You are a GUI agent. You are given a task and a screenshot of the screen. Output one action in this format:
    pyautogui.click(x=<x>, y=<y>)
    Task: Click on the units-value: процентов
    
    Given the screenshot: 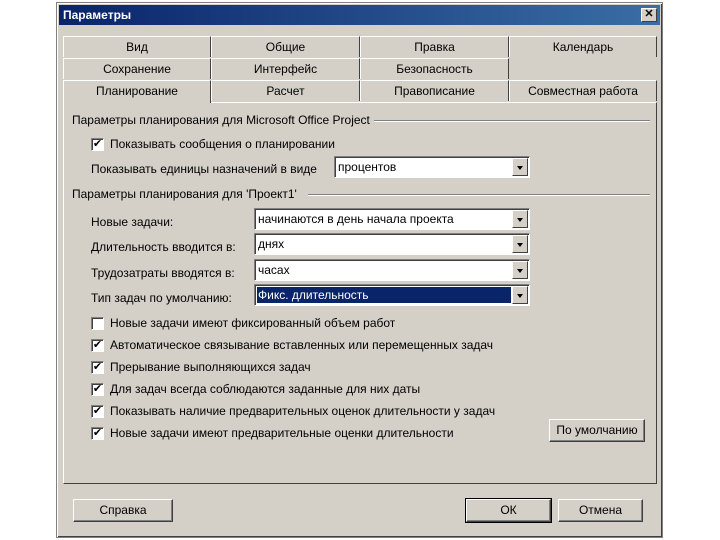 What is the action you would take?
    pyautogui.click(x=367, y=167)
    